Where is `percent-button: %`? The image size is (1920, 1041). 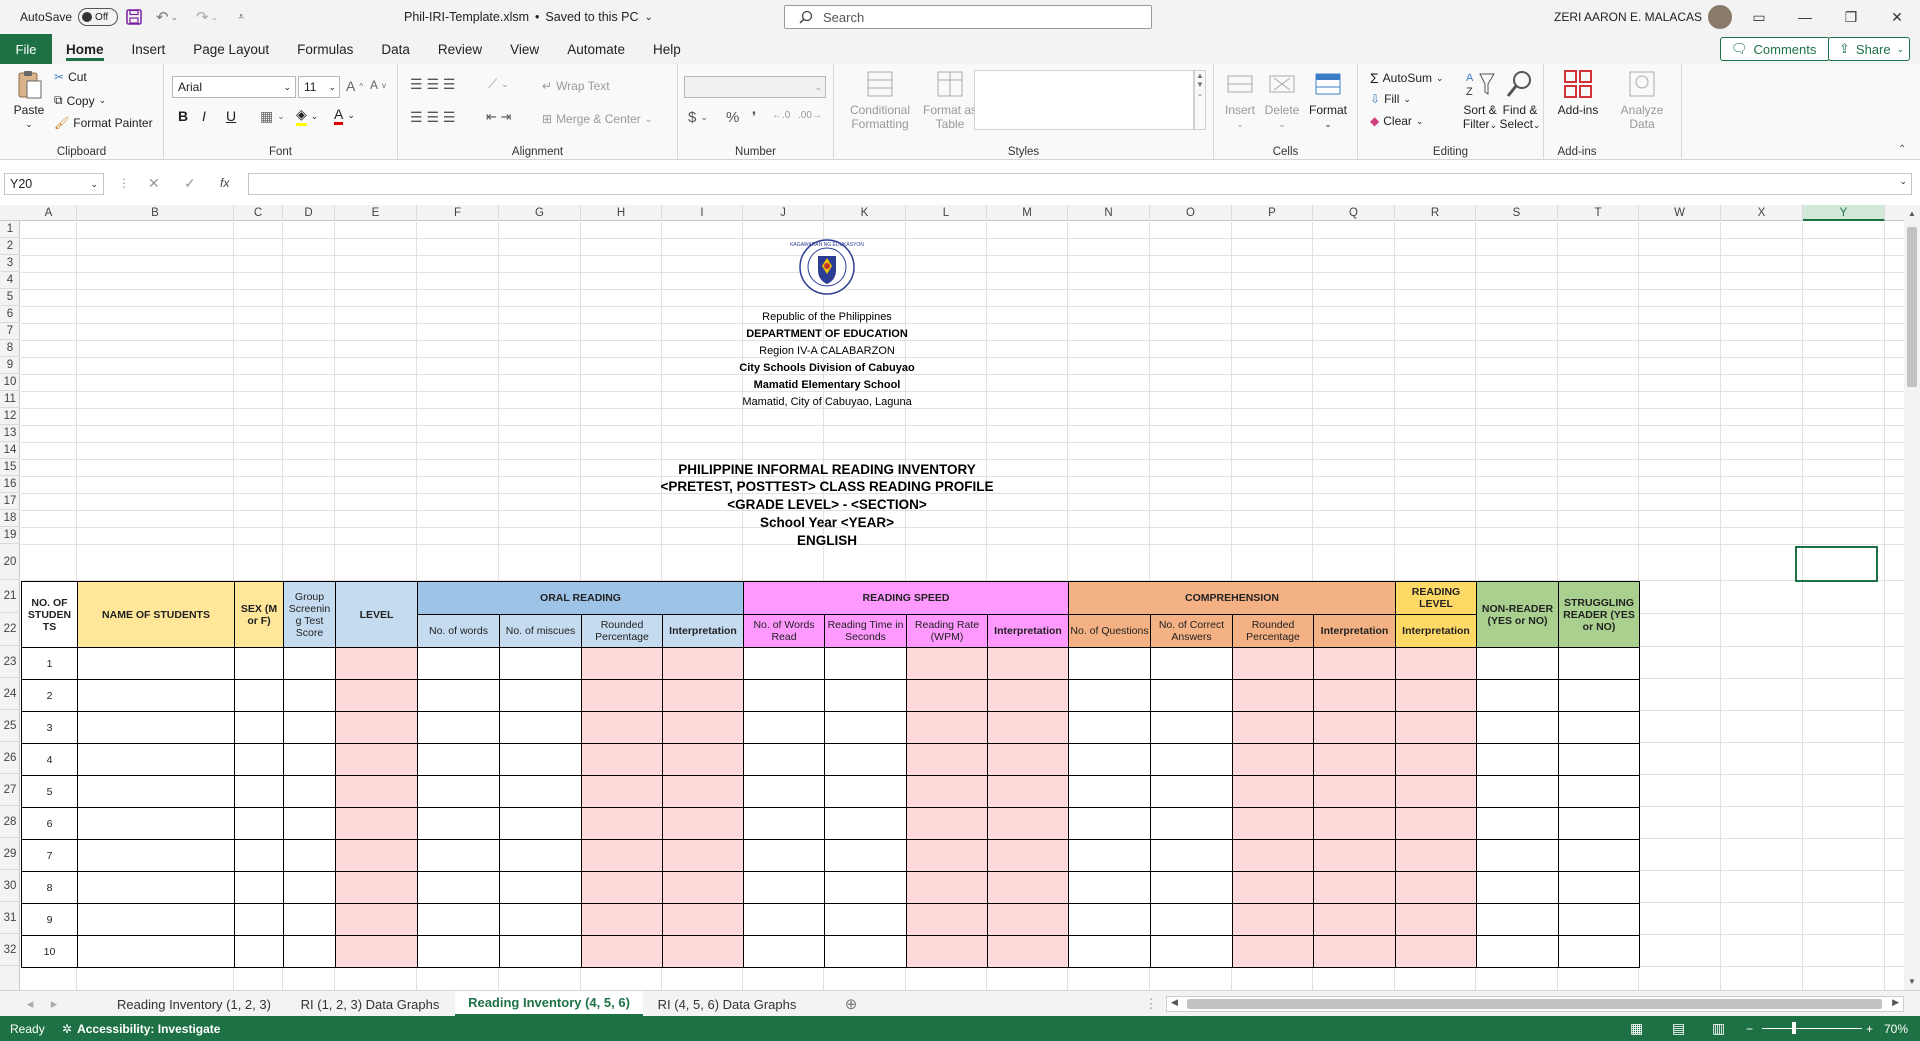
percent-button: % is located at coordinates (732, 117).